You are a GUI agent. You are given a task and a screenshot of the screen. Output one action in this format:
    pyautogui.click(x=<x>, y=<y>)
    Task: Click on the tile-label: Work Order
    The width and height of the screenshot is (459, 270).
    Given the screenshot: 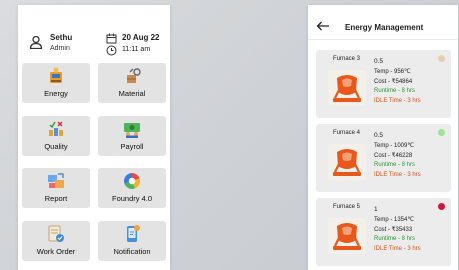 What is the action you would take?
    pyautogui.click(x=56, y=251)
    